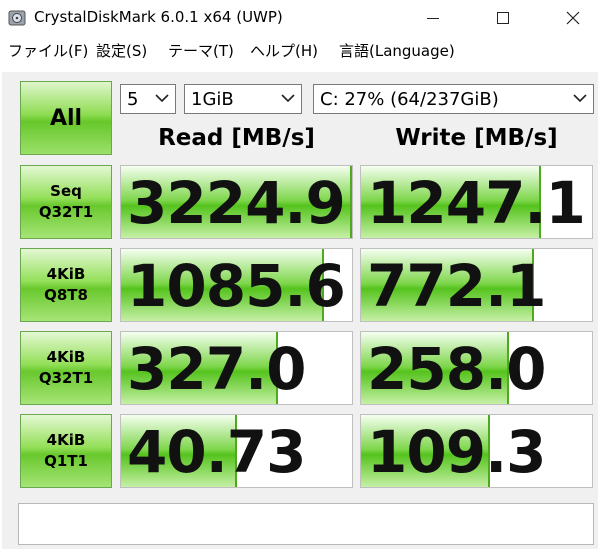 This screenshot has width=600, height=551. I want to click on result-write-4kib-q32t1: 258.0, so click(476, 368).